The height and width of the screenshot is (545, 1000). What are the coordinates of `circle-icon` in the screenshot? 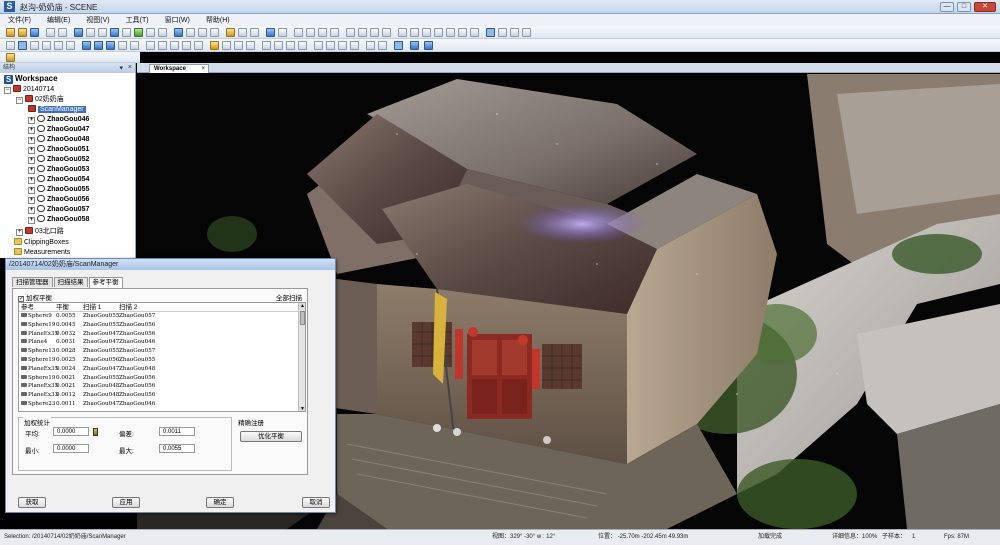 It's located at (462, 32).